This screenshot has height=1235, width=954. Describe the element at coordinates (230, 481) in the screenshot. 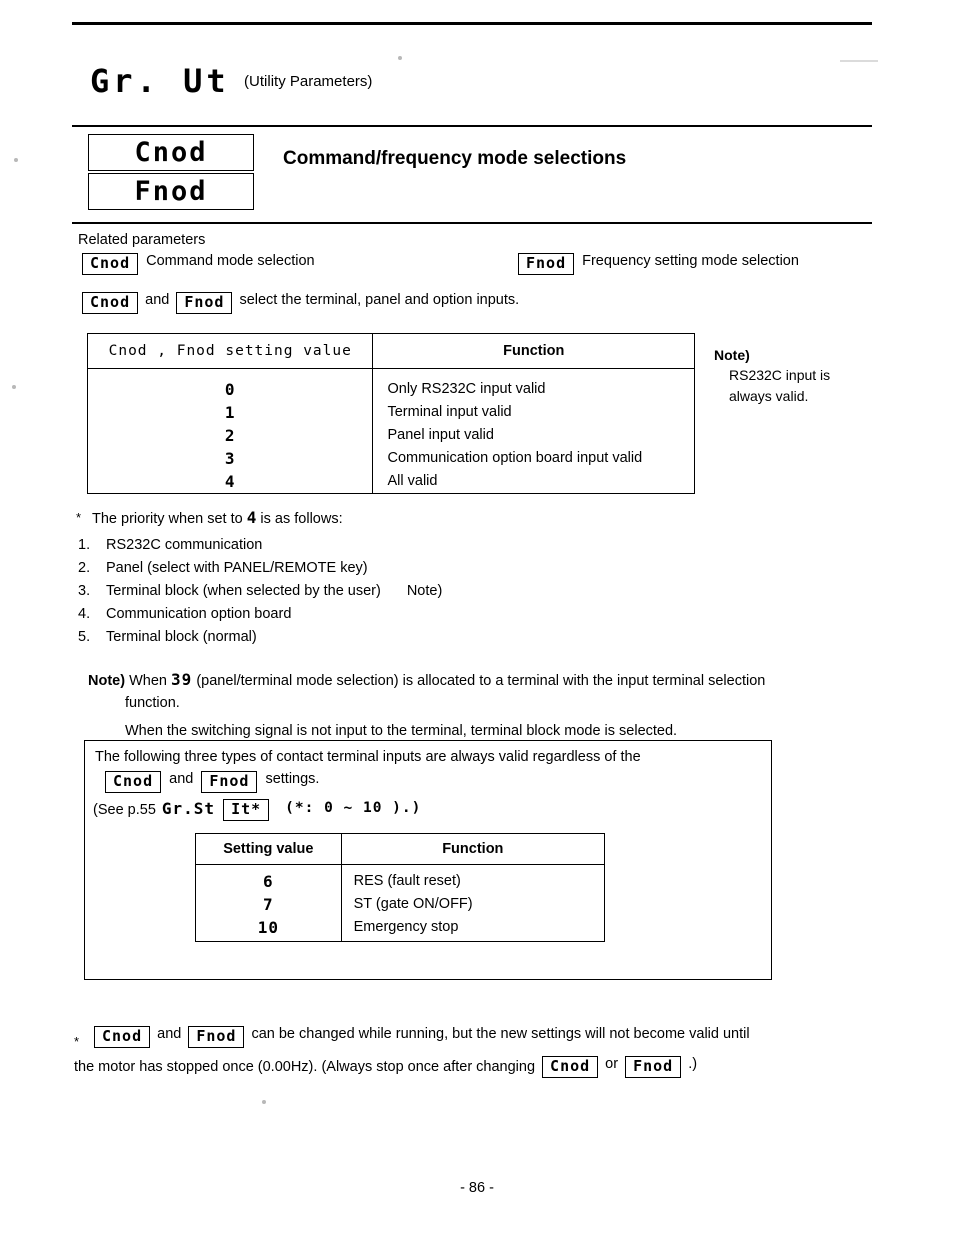

I see `list-item: 4` at that location.